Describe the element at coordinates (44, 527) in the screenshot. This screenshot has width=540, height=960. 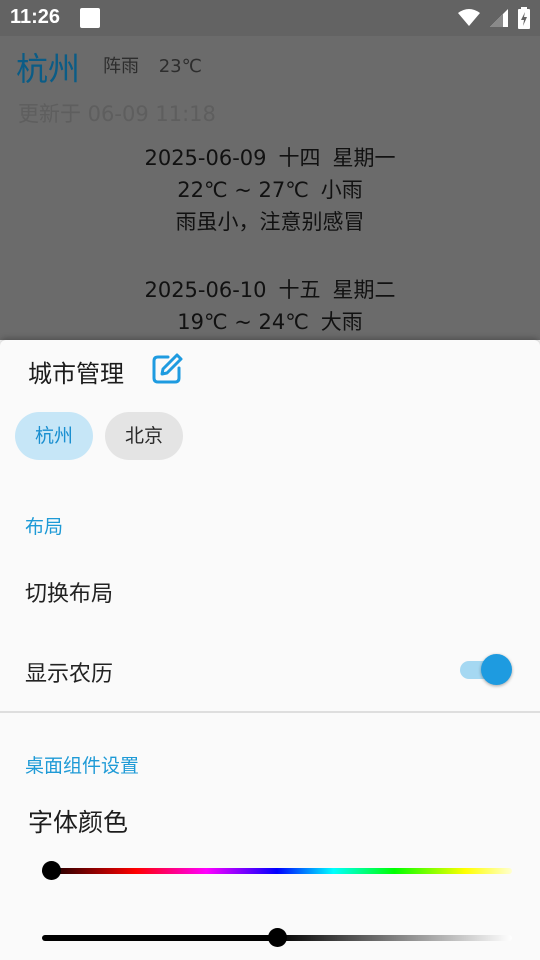
I see `layout-section-header: 布局` at that location.